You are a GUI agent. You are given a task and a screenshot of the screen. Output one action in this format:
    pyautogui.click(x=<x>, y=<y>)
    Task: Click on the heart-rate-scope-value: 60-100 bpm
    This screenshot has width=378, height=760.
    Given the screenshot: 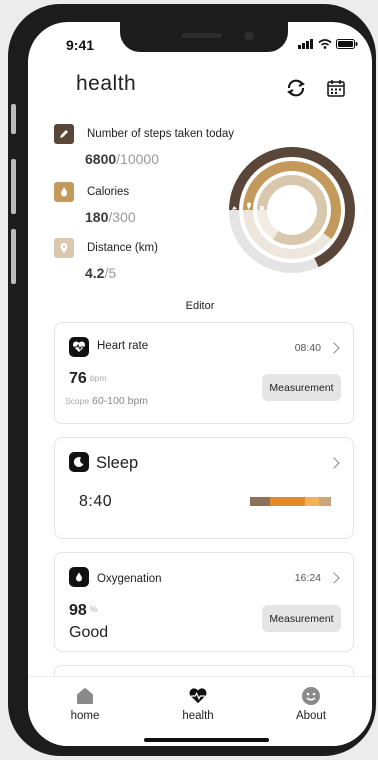 What is the action you would take?
    pyautogui.click(x=120, y=401)
    